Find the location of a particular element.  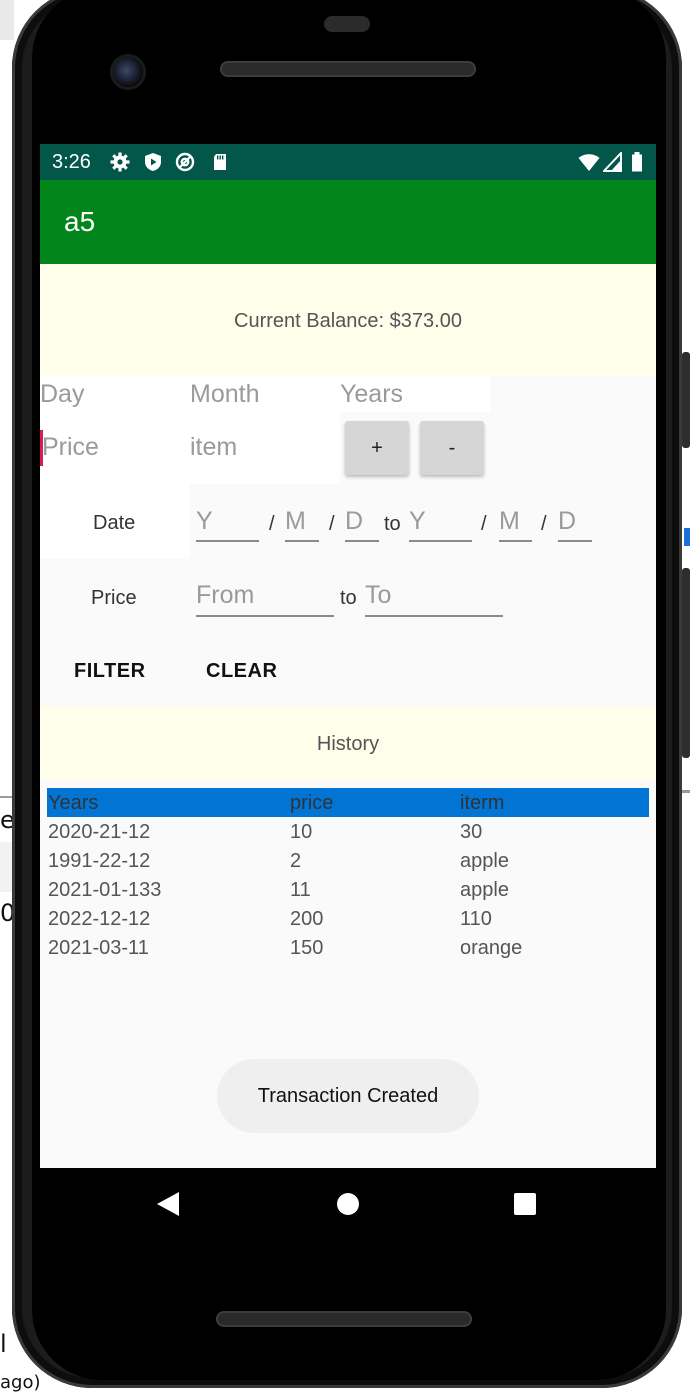

table-cell: 150 is located at coordinates (307, 948).